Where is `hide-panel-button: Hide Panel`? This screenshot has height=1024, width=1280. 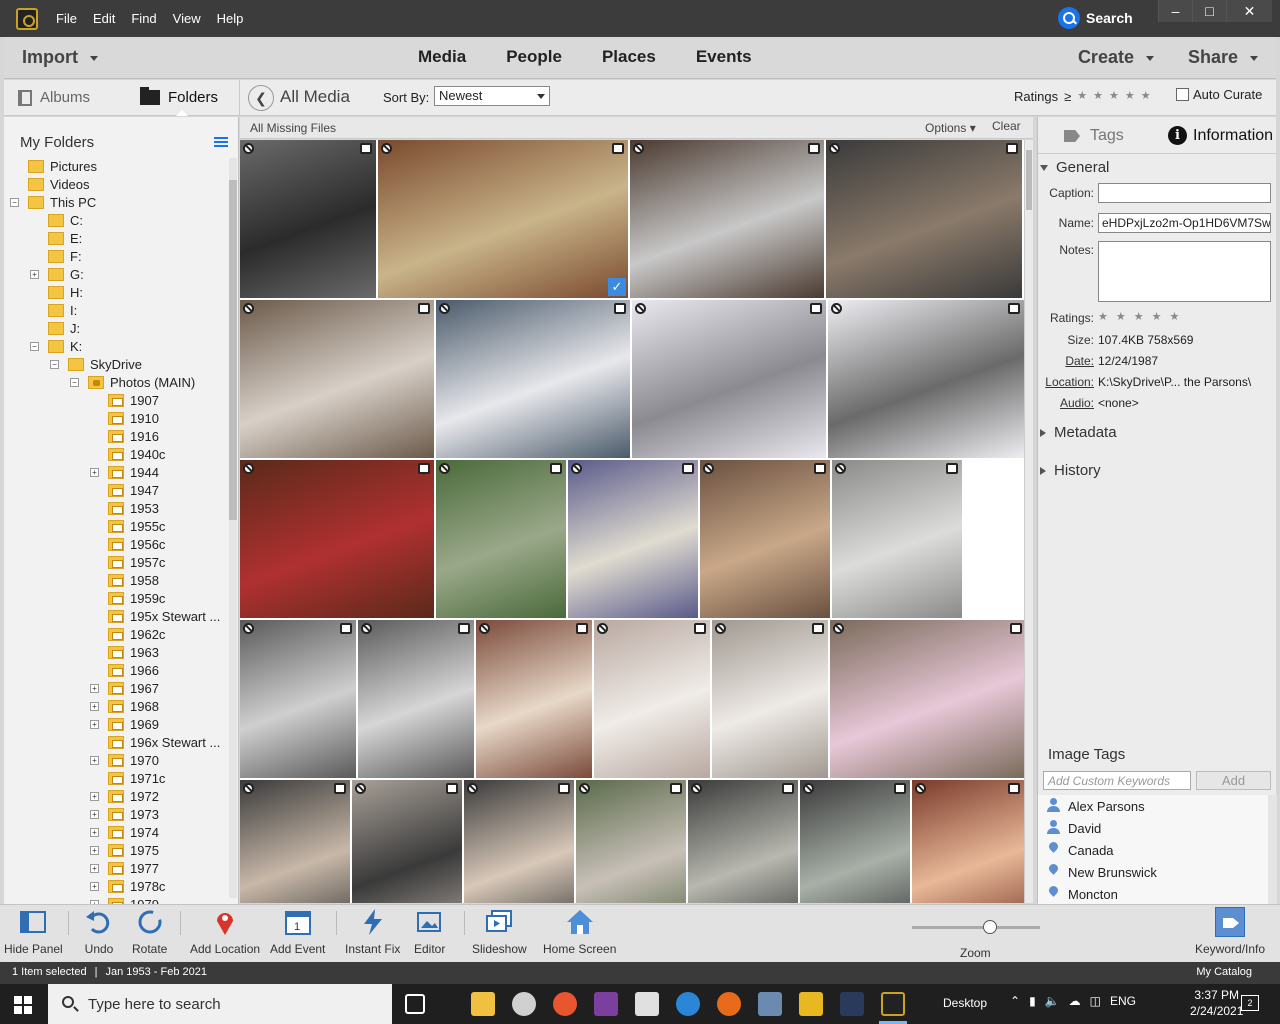
hide-panel-button: Hide Panel is located at coordinates (33, 931).